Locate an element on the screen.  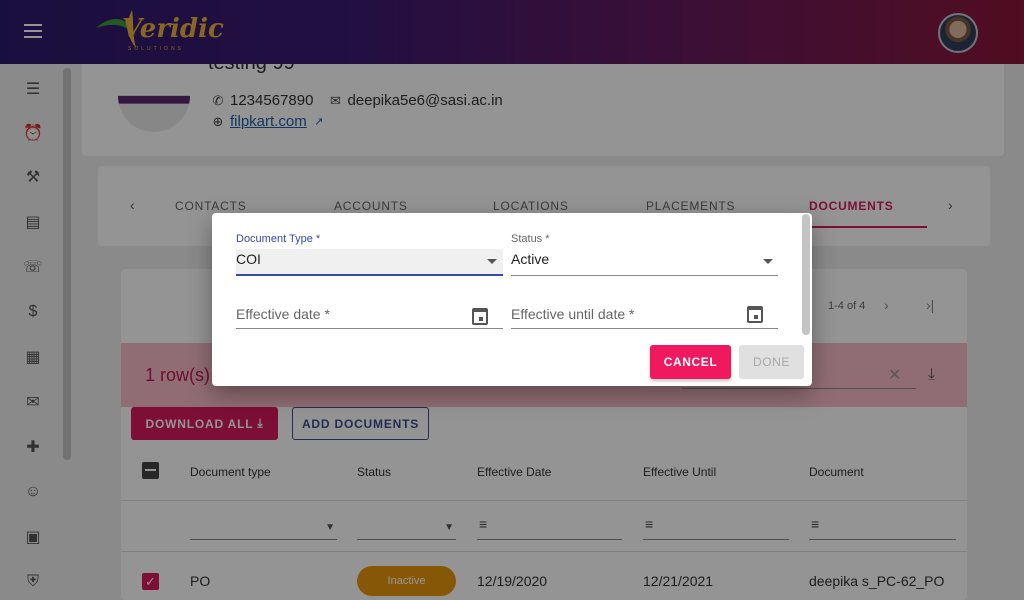
document-type-select: COI is located at coordinates (248, 259).